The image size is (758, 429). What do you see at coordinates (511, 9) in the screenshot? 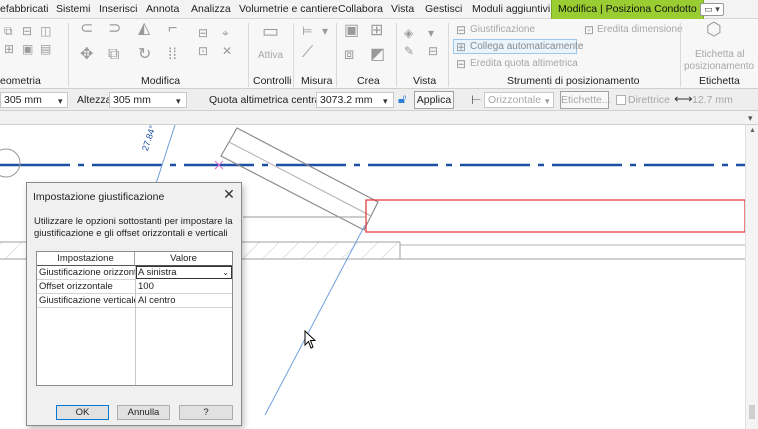
I see `tab-moduli-aggiuntivi: Moduli aggiuntivi` at bounding box center [511, 9].